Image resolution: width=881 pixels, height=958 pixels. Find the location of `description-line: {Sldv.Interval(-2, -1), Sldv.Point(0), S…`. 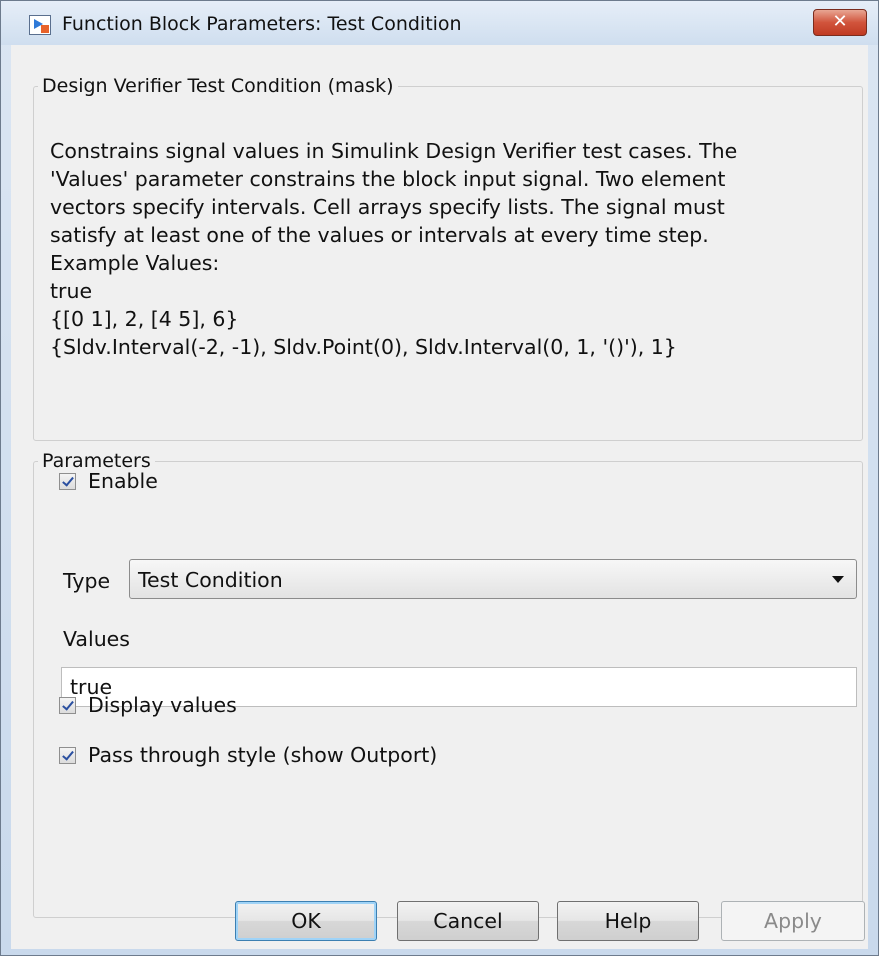

description-line: {Sldv.Interval(-2, -1), Sldv.Point(0), S… is located at coordinates (363, 347).